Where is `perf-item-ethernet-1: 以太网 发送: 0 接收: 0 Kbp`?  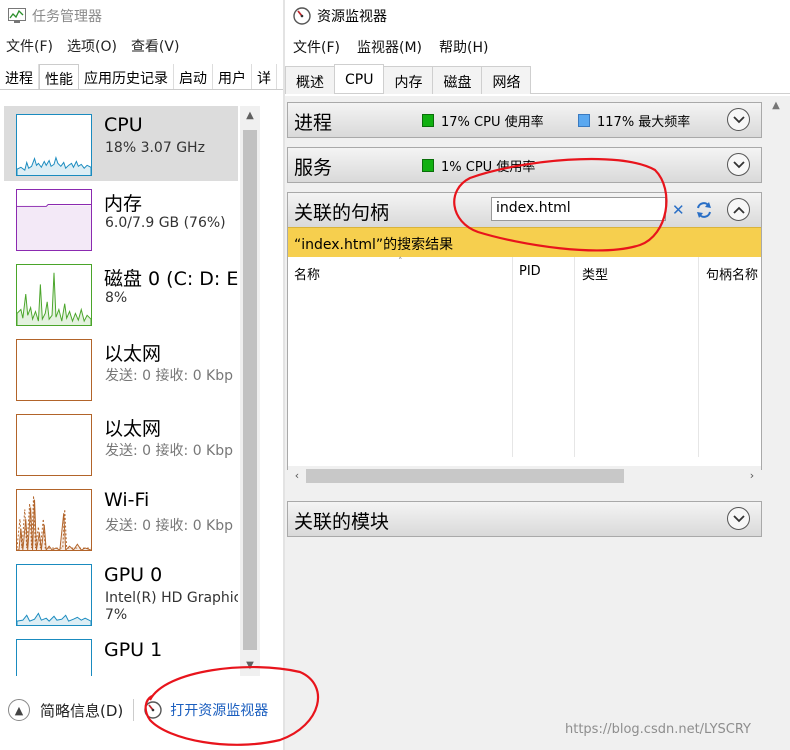
perf-item-ethernet-1: 以太网 发送: 0 接收: 0 Kbp is located at coordinates (121, 368).